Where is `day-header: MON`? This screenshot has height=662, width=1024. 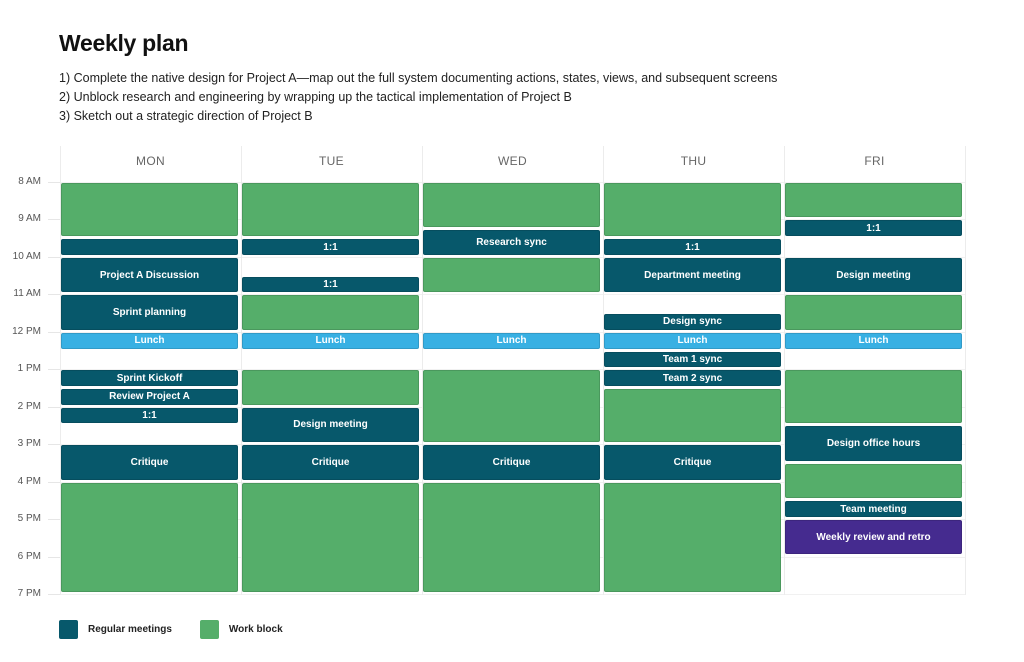 day-header: MON is located at coordinates (150, 161).